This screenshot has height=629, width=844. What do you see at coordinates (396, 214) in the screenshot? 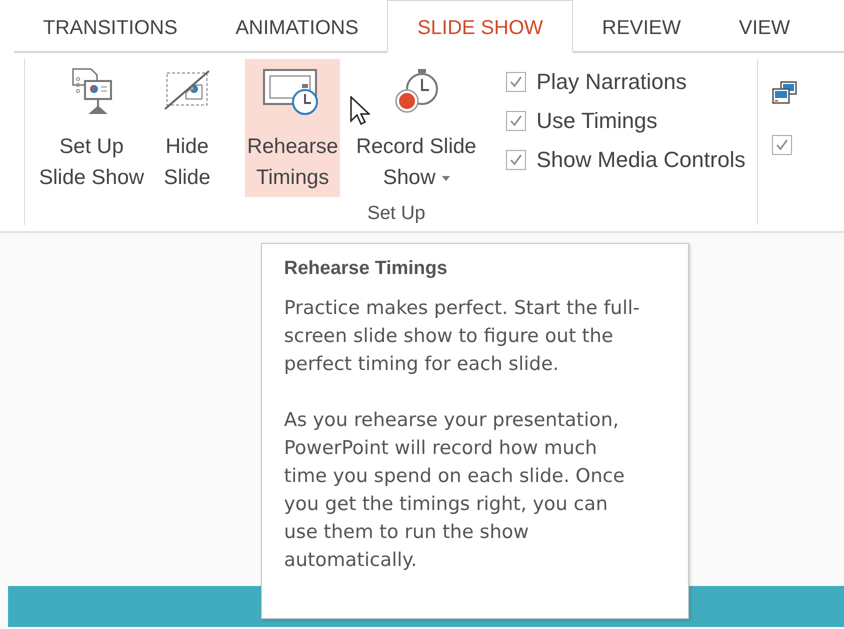
I see `group-label: Set Up` at bounding box center [396, 214].